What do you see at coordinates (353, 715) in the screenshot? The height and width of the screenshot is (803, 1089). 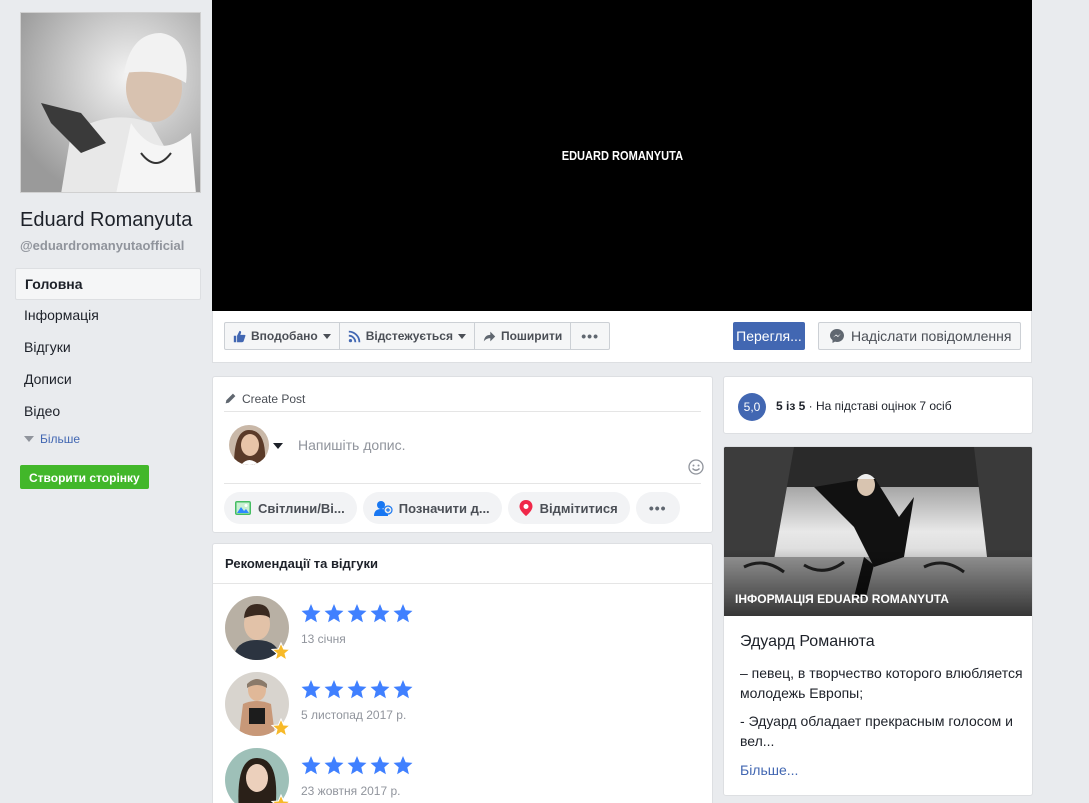 I see `review-date: 5 листопад 2017 р.` at bounding box center [353, 715].